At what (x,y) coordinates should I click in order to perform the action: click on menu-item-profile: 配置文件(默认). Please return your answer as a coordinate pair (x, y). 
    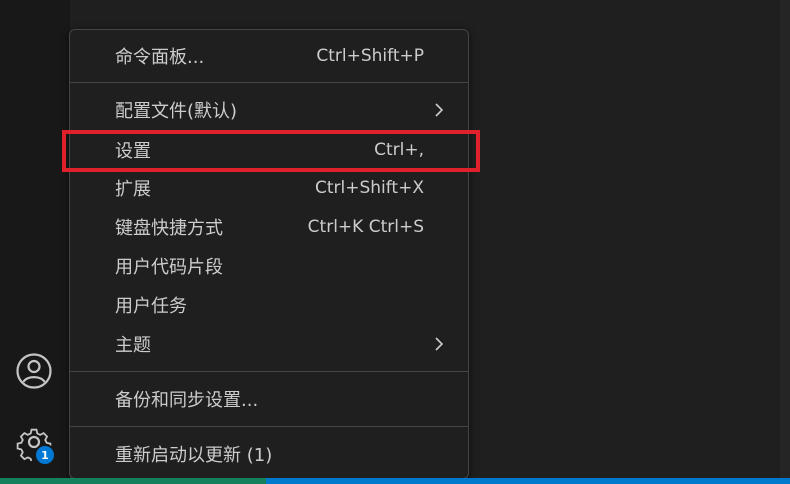
    Looking at the image, I should click on (269, 110).